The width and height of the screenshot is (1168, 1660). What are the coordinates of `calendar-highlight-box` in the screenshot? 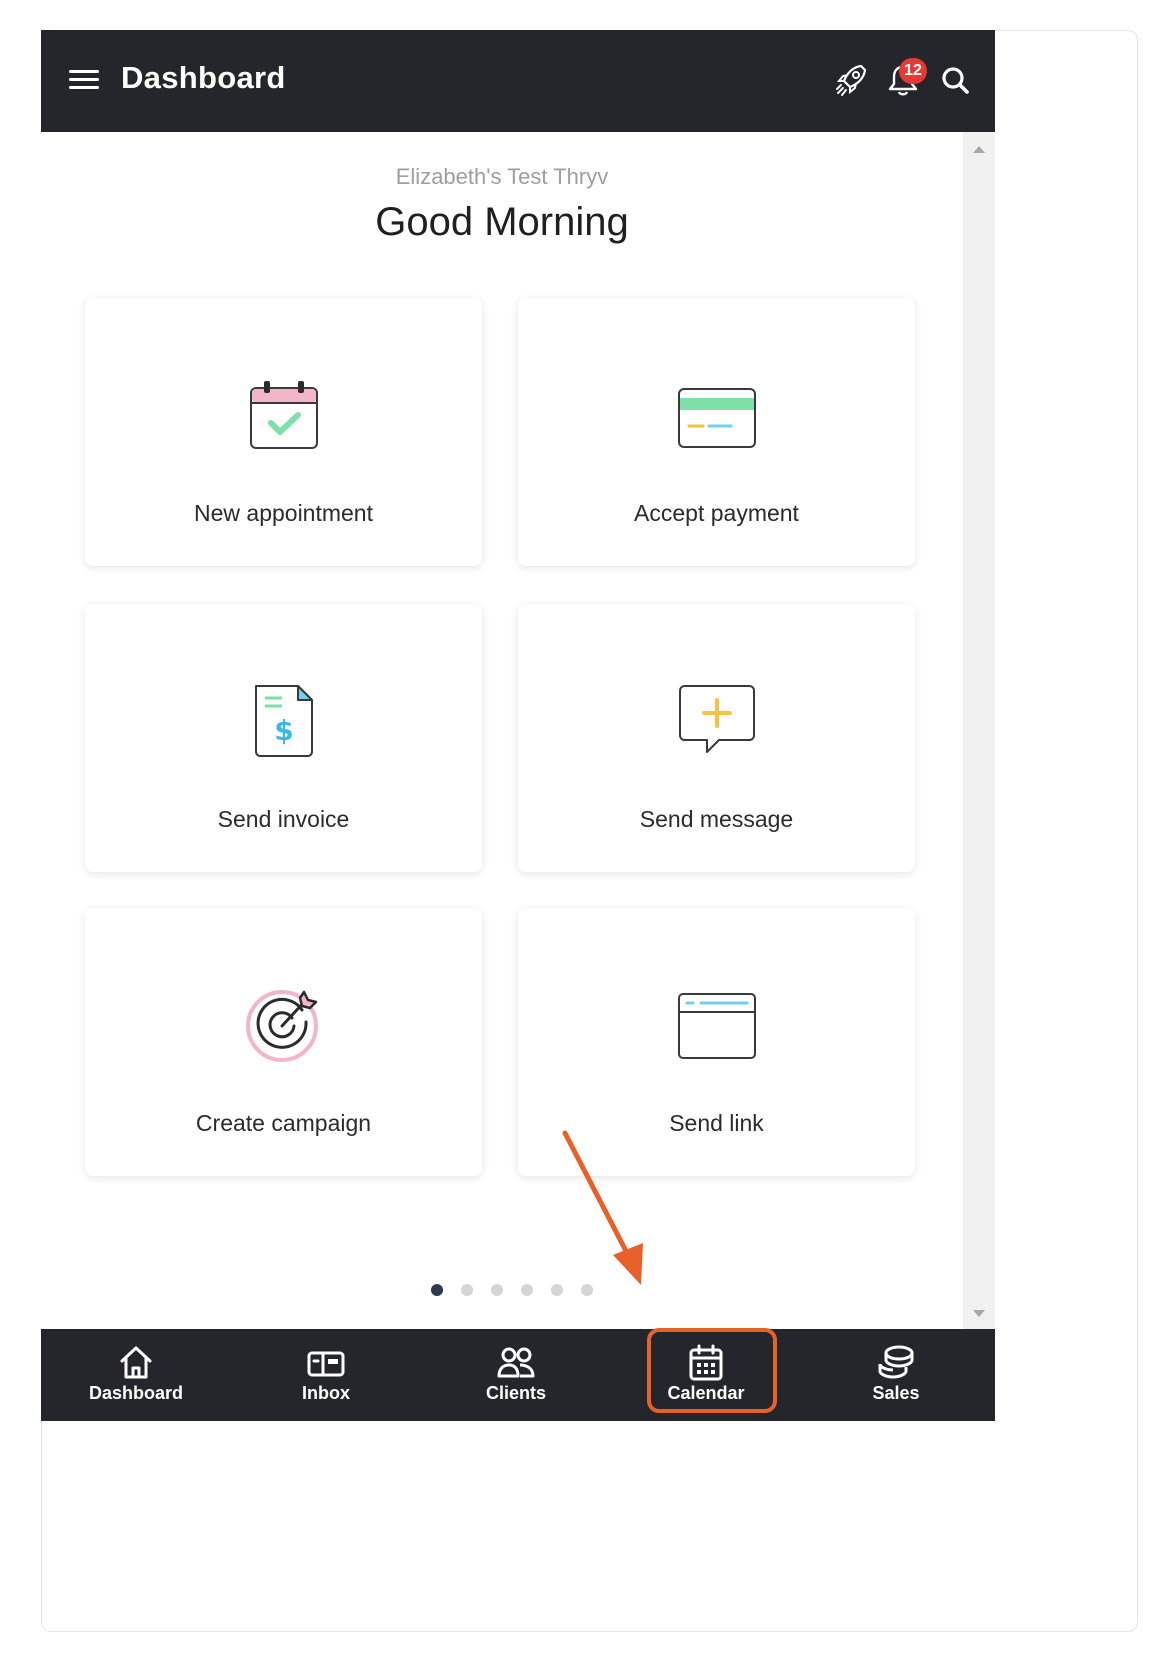 It's located at (712, 1370).